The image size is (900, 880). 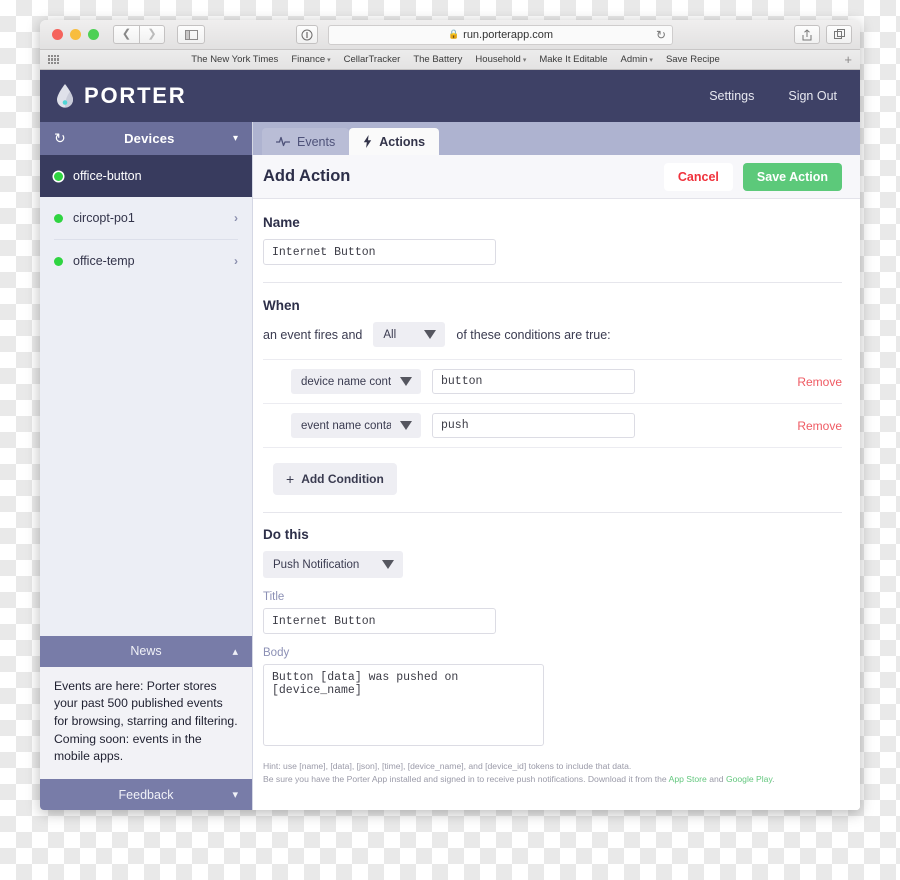 What do you see at coordinates (573, 59) in the screenshot?
I see `bookmark-item: Make It Editable` at bounding box center [573, 59].